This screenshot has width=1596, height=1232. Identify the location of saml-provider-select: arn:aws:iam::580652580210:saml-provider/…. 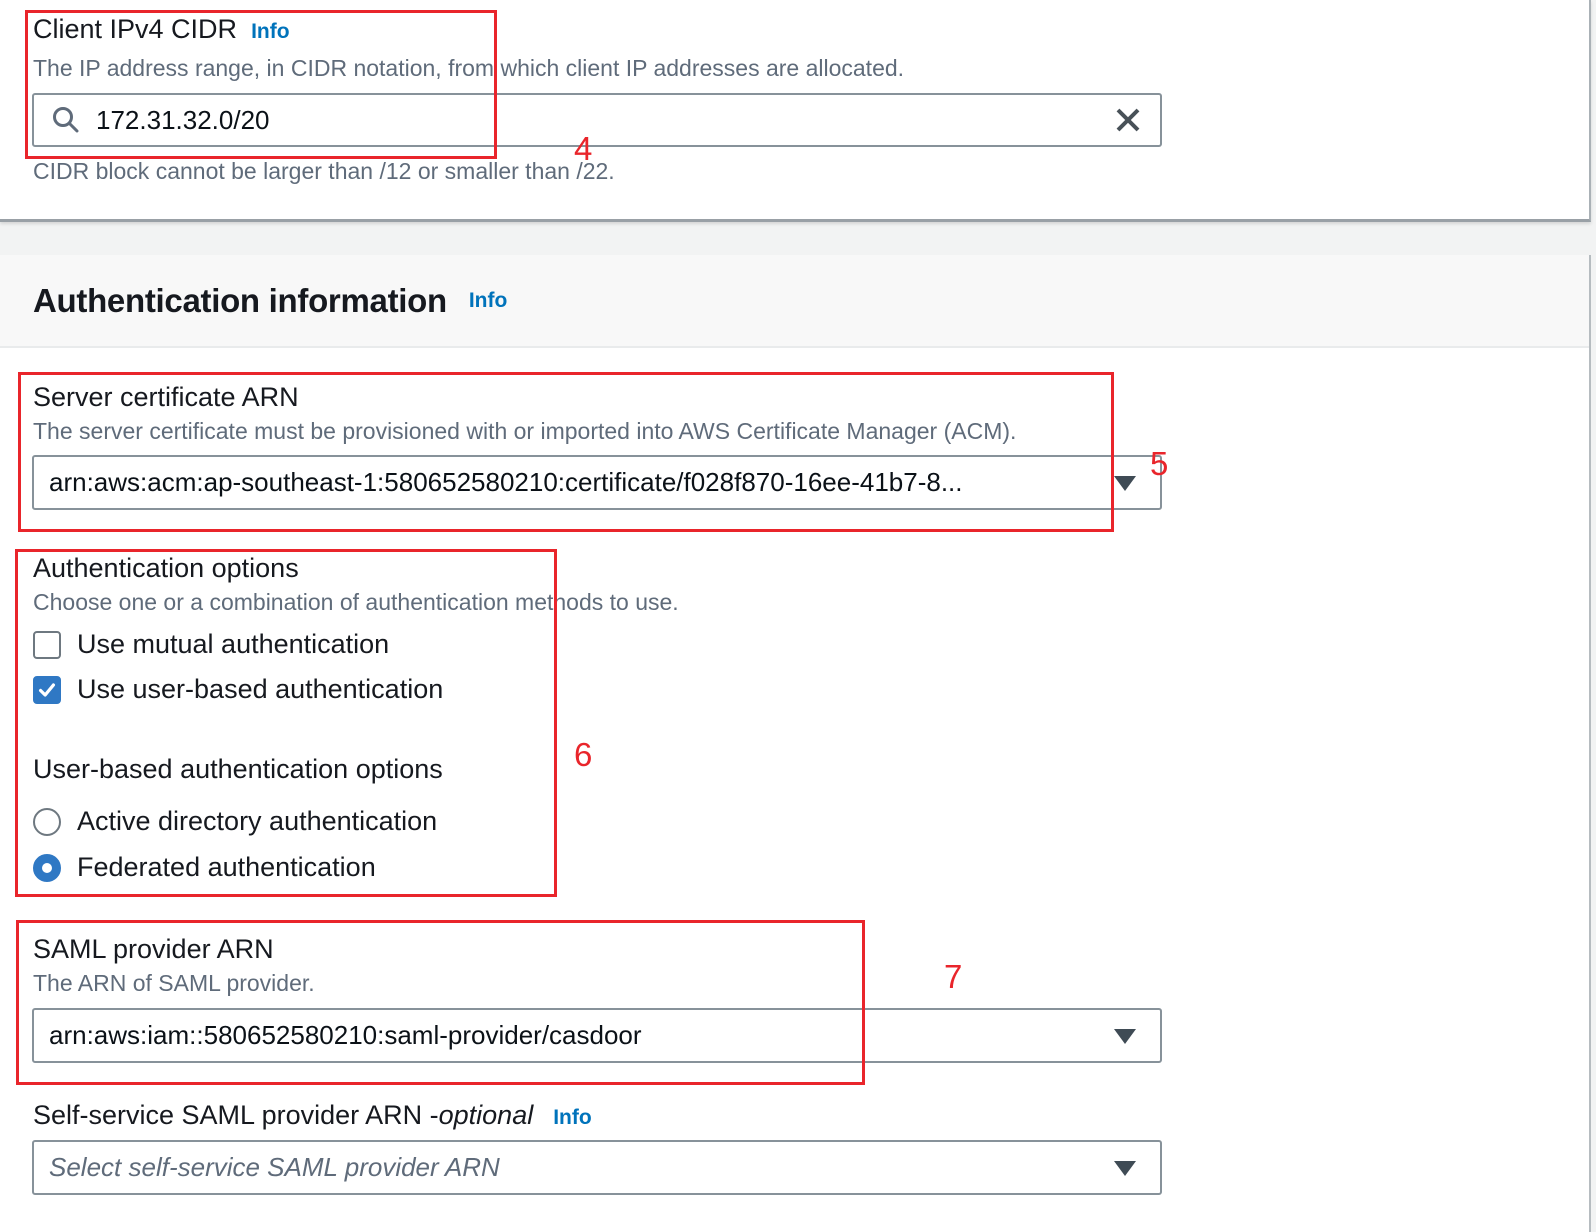
(597, 1035).